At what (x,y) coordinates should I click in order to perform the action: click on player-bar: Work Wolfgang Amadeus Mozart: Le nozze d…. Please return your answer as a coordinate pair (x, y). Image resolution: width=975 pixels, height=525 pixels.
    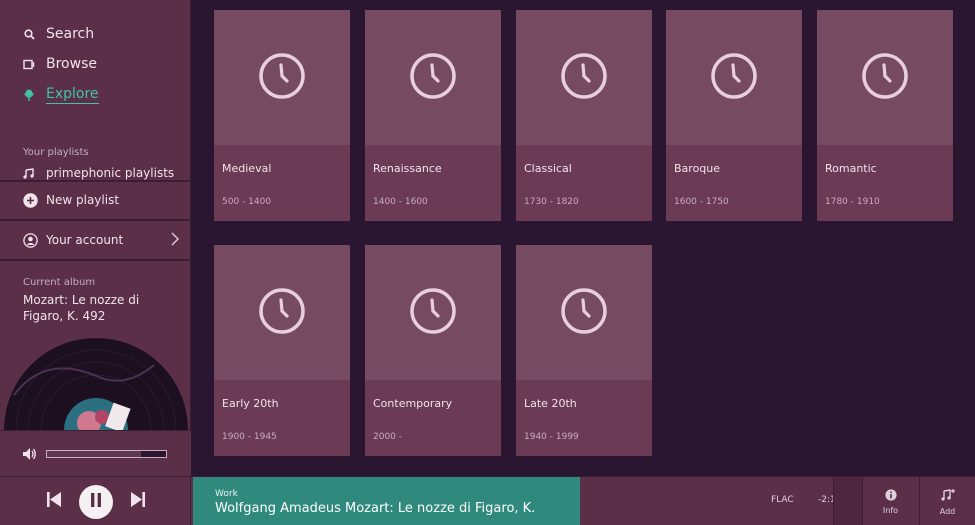
    Looking at the image, I should click on (487, 500).